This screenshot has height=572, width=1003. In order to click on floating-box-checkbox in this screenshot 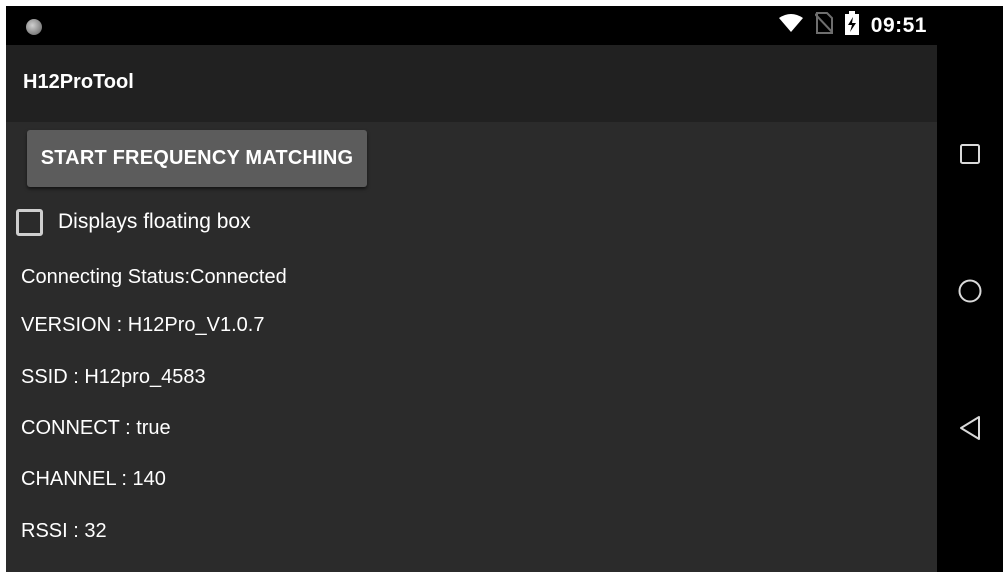, I will do `click(29, 222)`.